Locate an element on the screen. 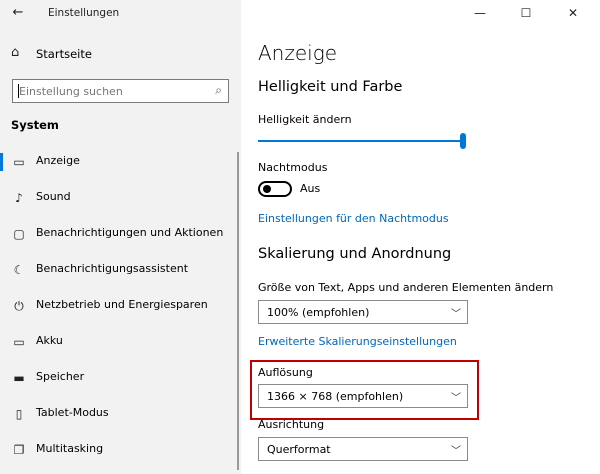  search-box: ⌕ is located at coordinates (120, 91).